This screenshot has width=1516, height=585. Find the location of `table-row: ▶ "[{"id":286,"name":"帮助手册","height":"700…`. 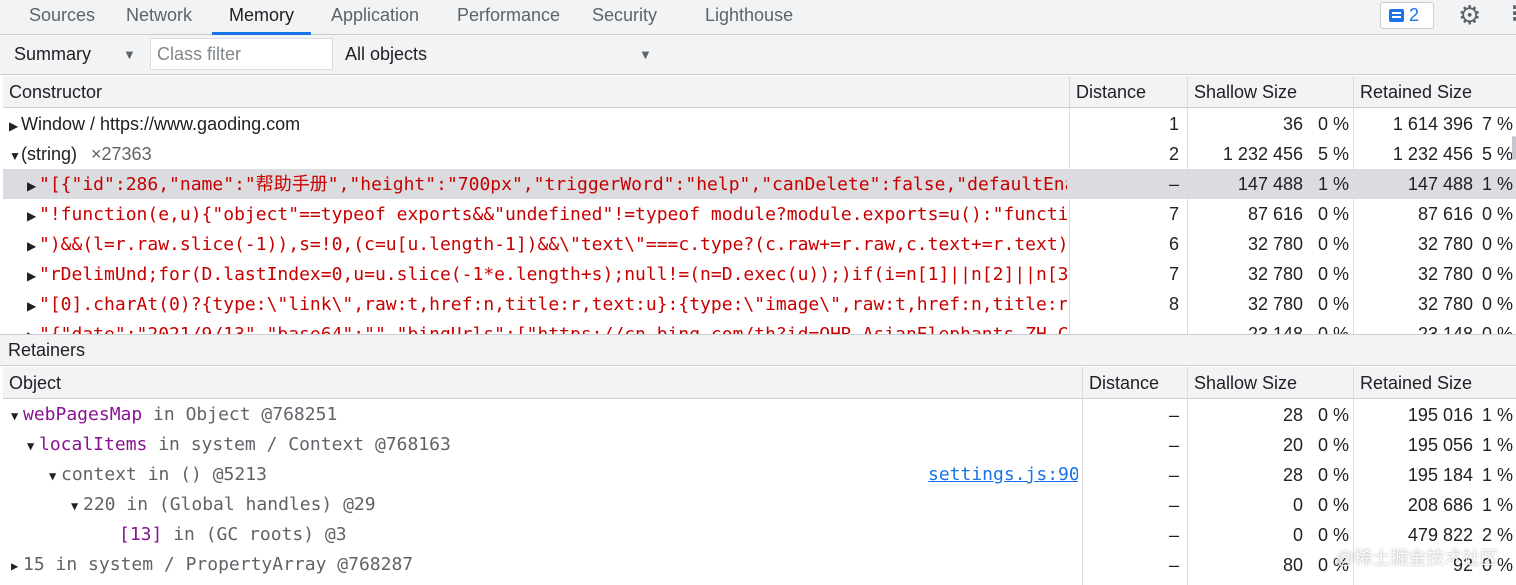

table-row: ▶ "[{"id":286,"name":"帮助手册","height":"700… is located at coordinates (759, 184).